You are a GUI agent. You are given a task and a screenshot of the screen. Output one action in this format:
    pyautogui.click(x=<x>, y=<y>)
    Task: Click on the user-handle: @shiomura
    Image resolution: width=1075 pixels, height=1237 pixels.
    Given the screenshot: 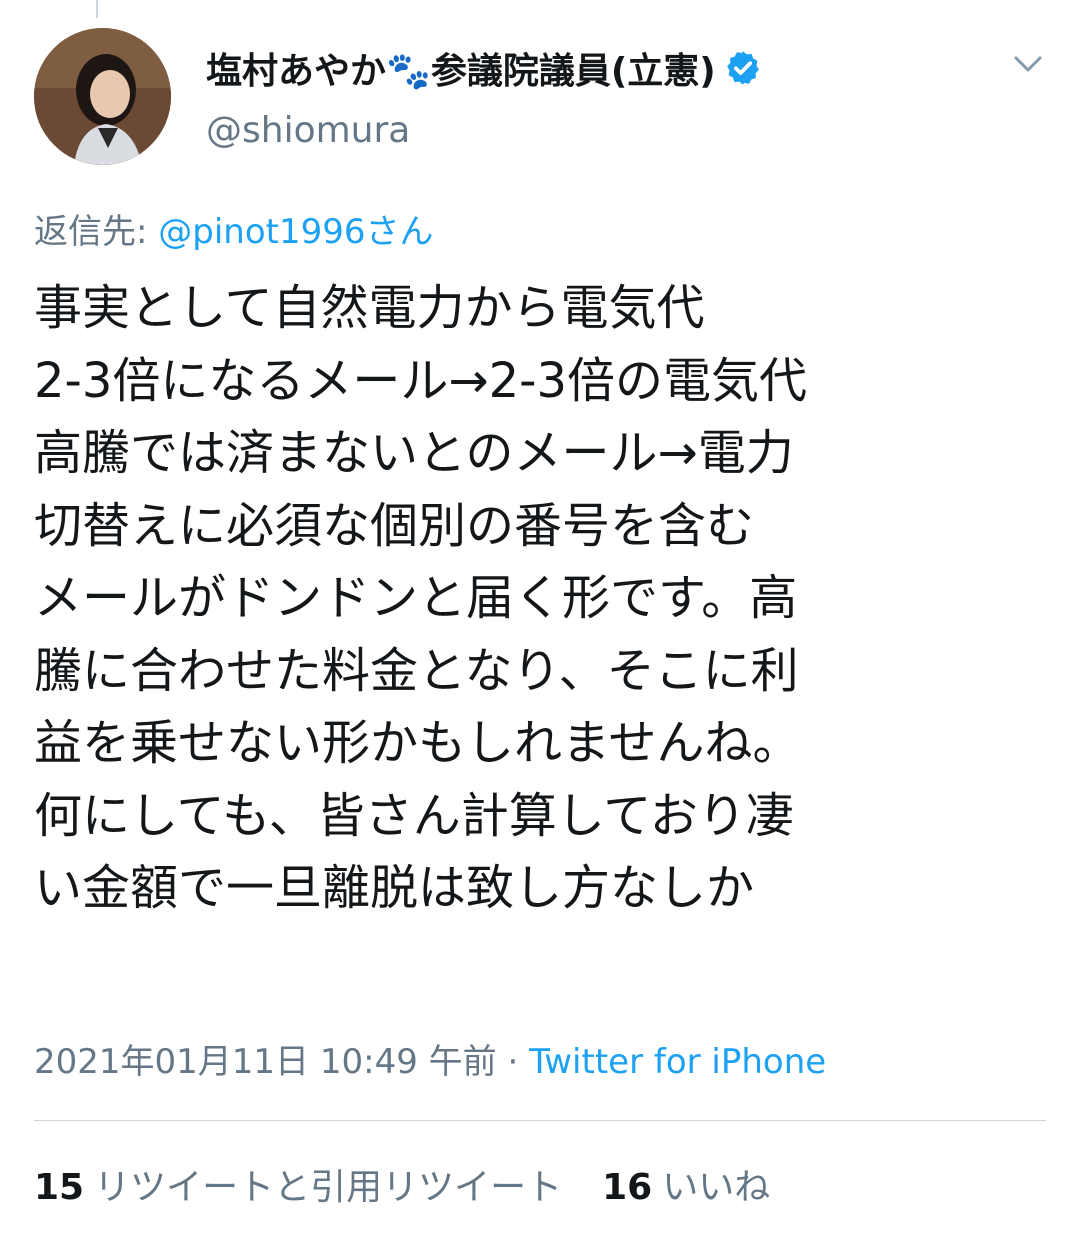 What is the action you would take?
    pyautogui.click(x=308, y=130)
    